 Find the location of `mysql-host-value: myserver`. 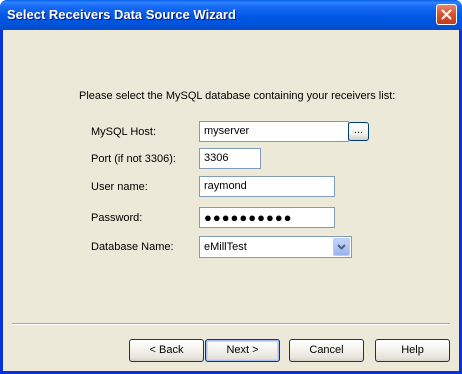

mysql-host-value: myserver is located at coordinates (227, 131).